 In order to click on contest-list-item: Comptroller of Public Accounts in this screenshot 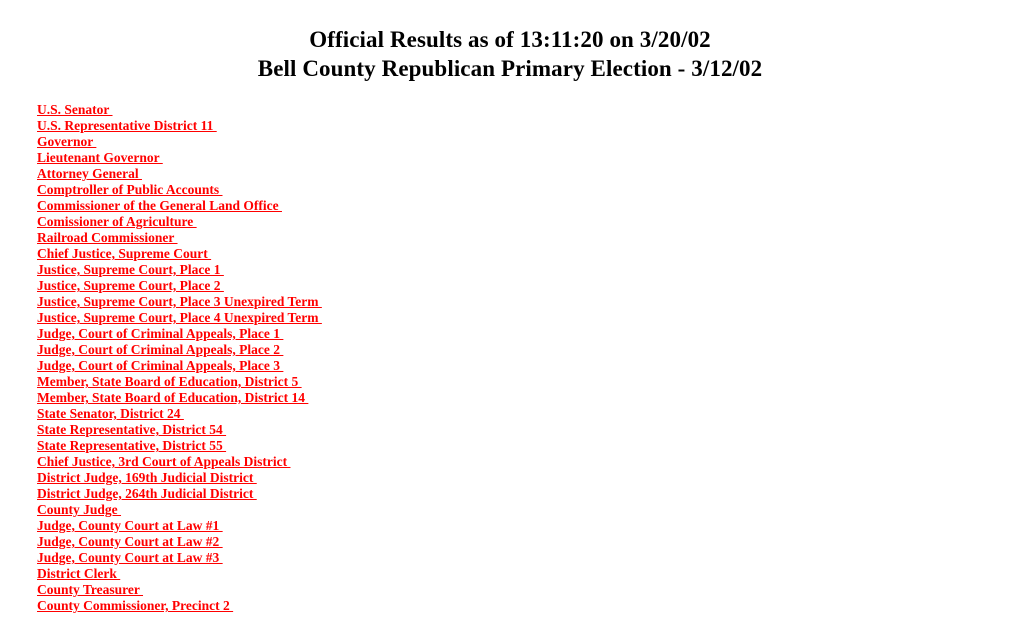, I will do `click(528, 190)`.